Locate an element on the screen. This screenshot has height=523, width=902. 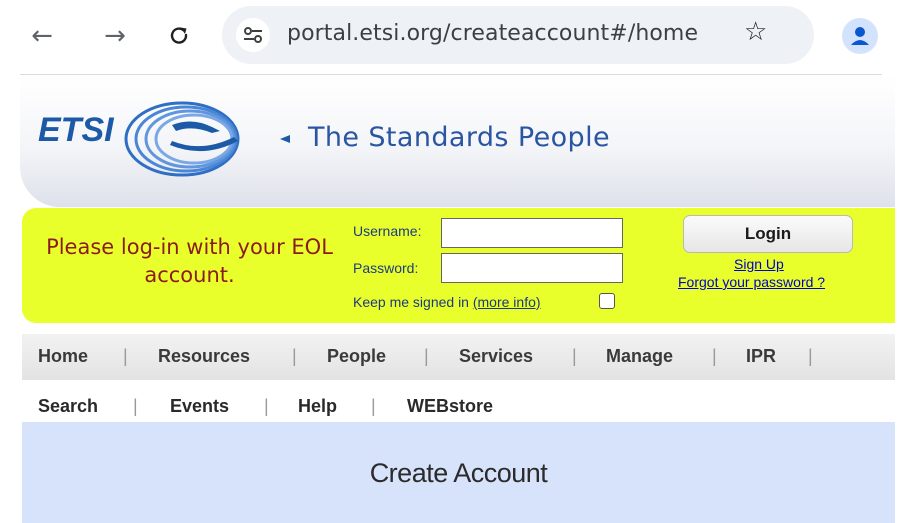
nav-events: Events is located at coordinates (199, 406).